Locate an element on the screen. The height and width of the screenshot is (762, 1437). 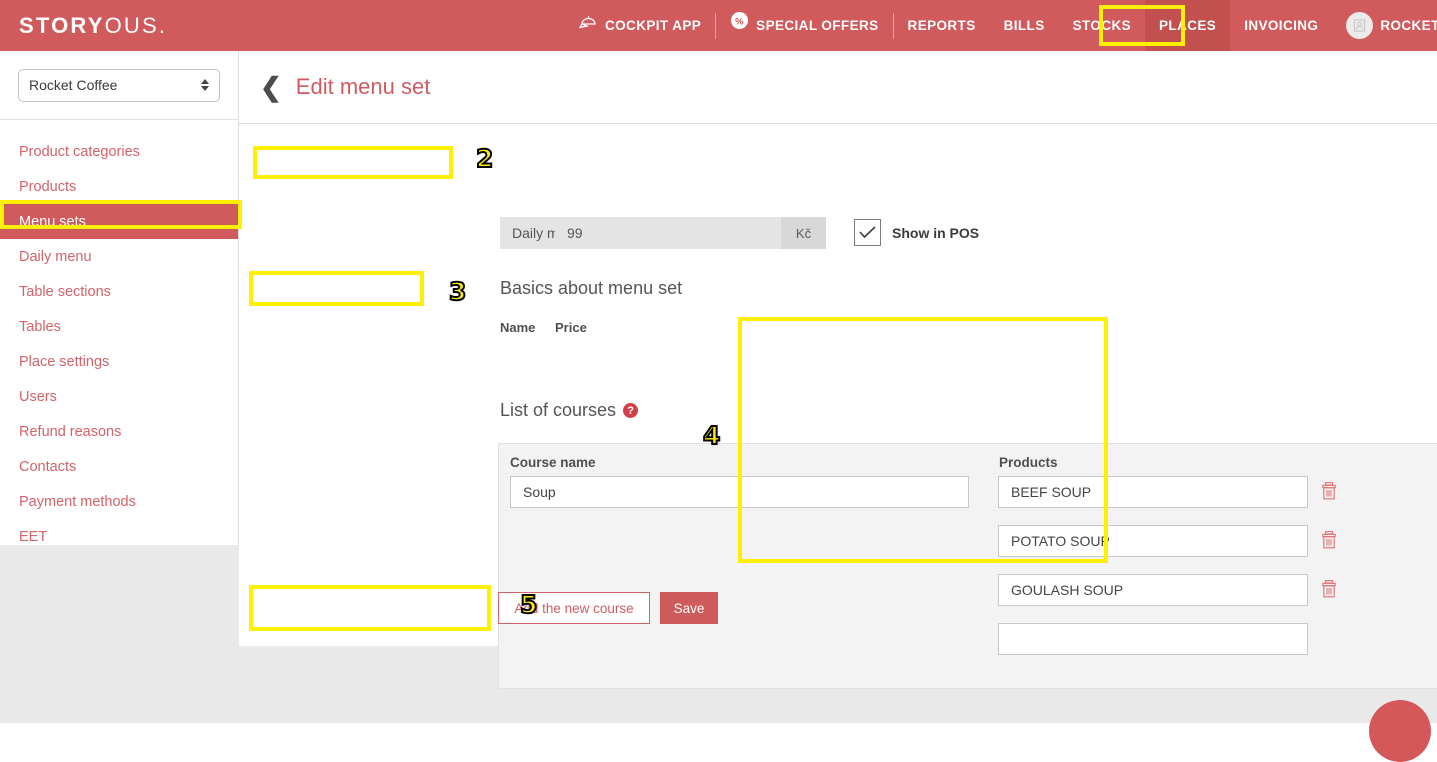
sidebar-item-product-categories: Product categories is located at coordinates (119, 151).